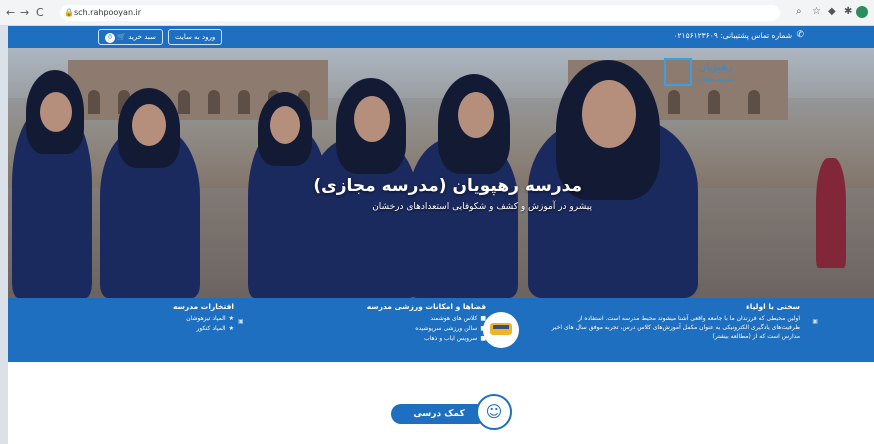 The width and height of the screenshot is (874, 444). Describe the element at coordinates (420, 13) in the screenshot. I see `address-bar: 🔒 sch.rahpooyan.ir` at that location.